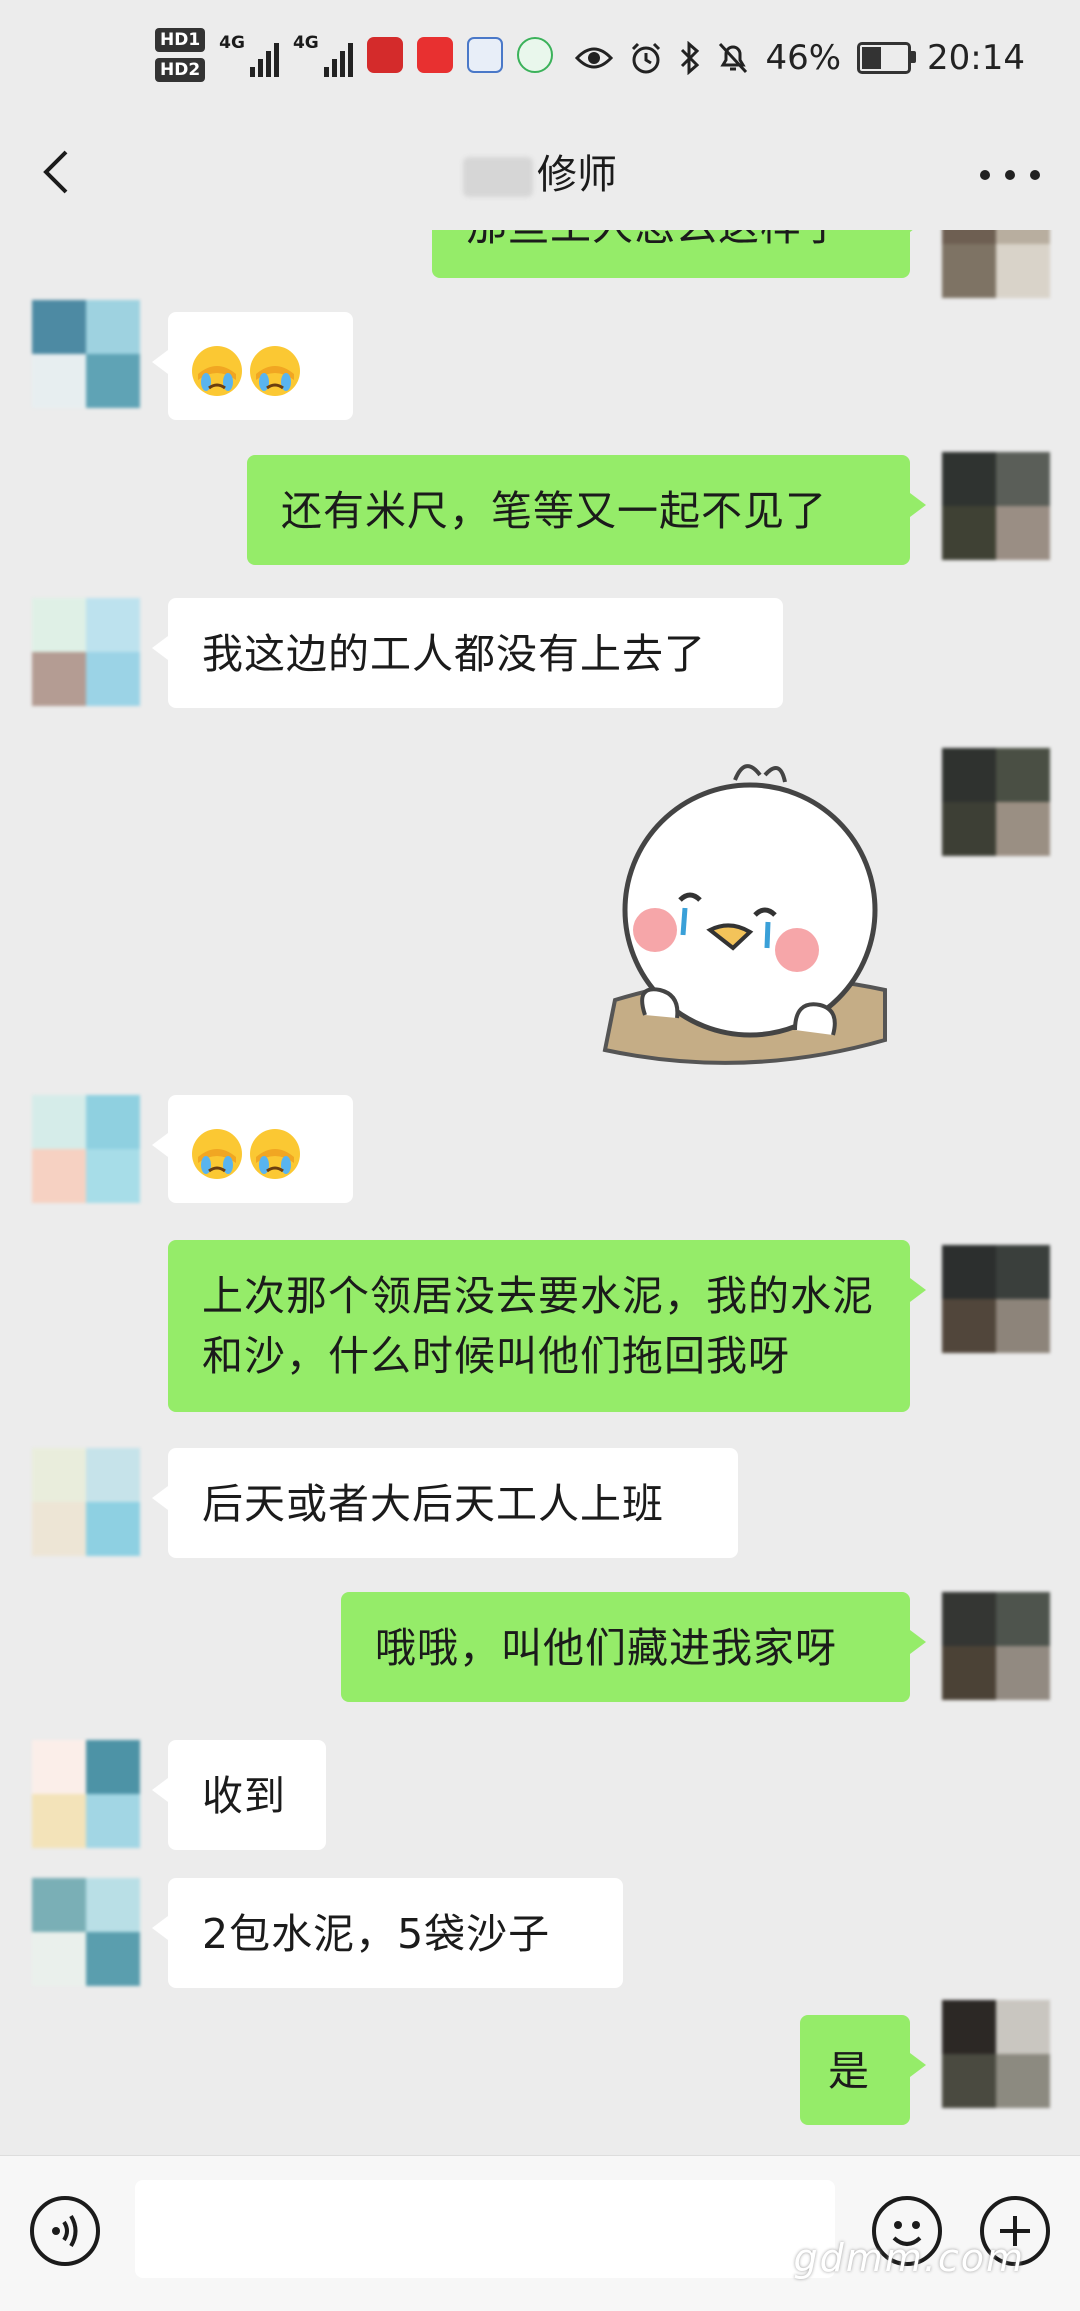  What do you see at coordinates (1010, 175) in the screenshot?
I see `more-dots-icon` at bounding box center [1010, 175].